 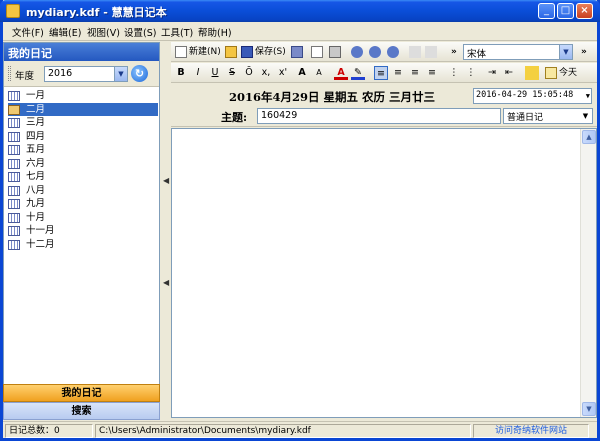 I want to click on export-button, so click(x=298, y=52).